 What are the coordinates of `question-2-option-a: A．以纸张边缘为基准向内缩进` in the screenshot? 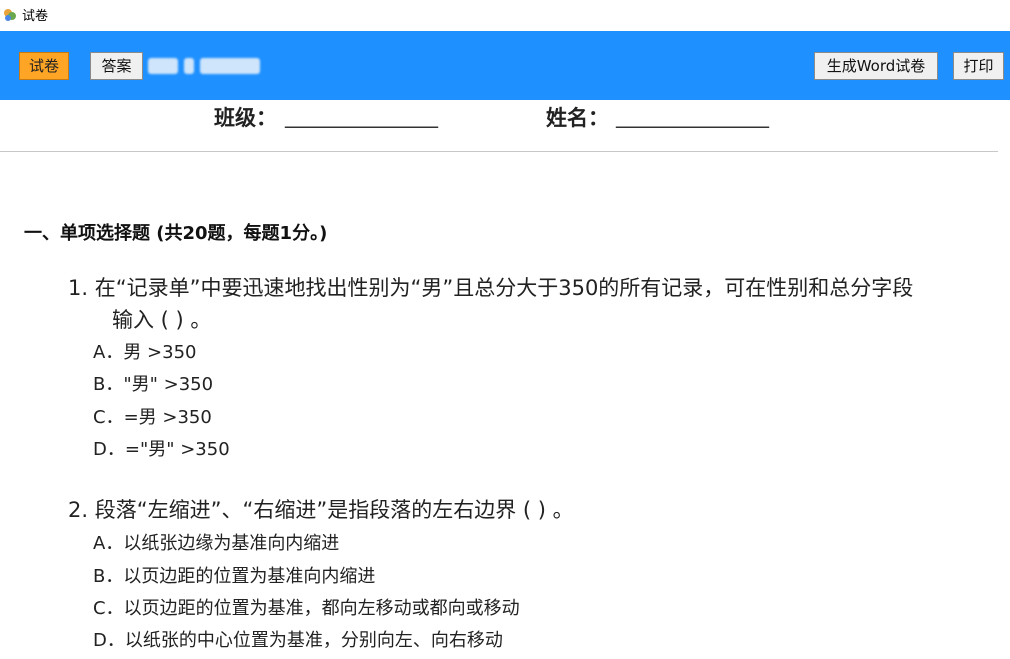 It's located at (216, 543).